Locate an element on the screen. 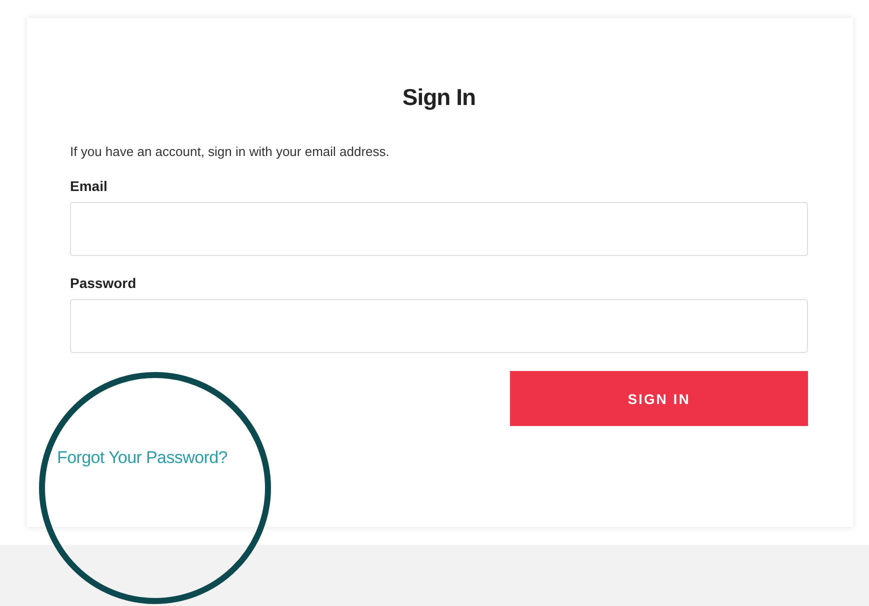 This screenshot has width=869, height=606. intro-text: If you have an account, sign in with your email address. is located at coordinates (230, 151).